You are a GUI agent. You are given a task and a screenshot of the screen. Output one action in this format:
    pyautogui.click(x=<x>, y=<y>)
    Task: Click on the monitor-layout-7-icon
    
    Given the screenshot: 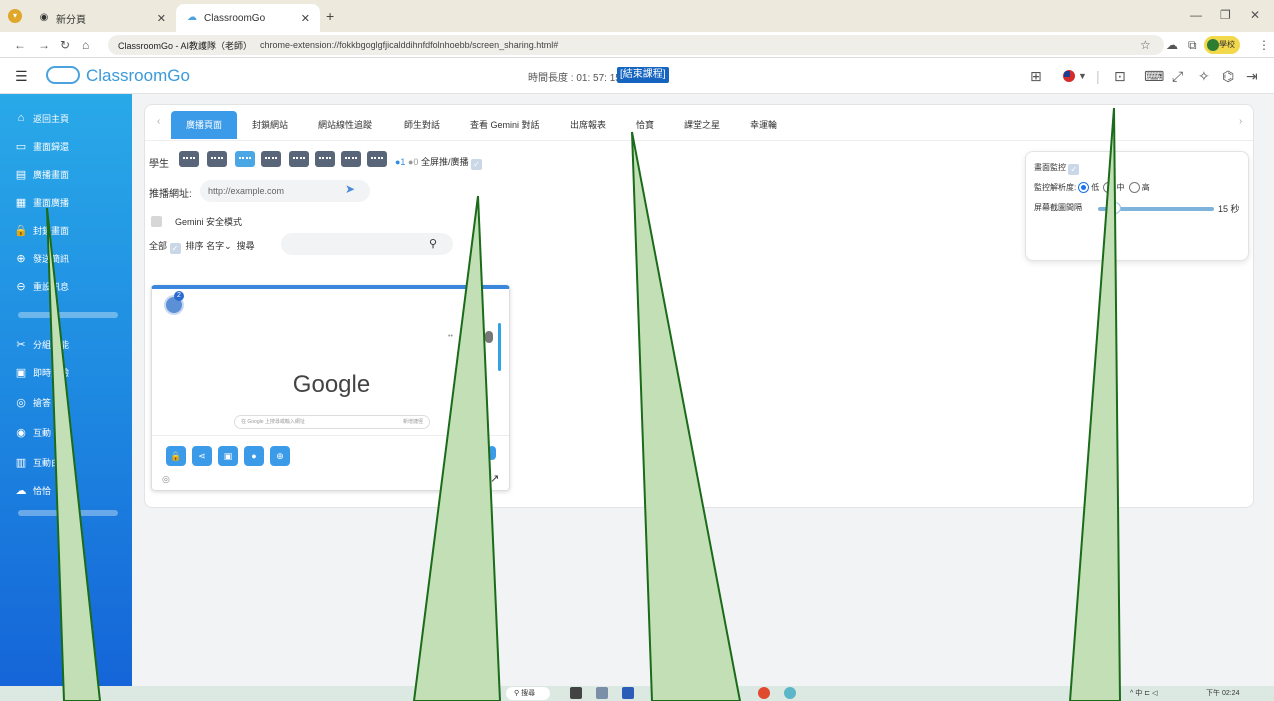 What is the action you would take?
    pyautogui.click(x=351, y=159)
    